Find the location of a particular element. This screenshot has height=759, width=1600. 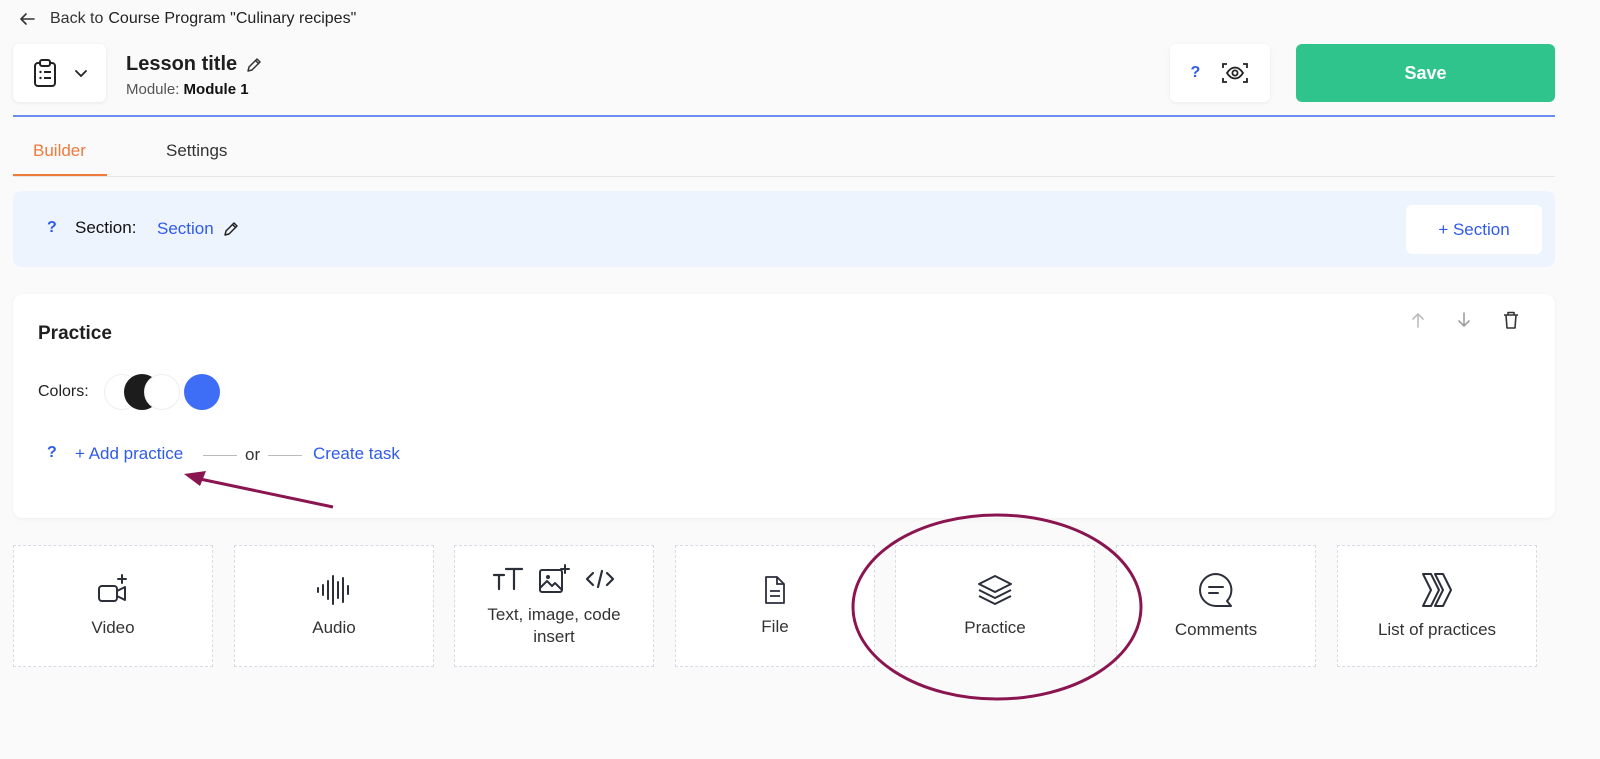

header-divider is located at coordinates (784, 116).